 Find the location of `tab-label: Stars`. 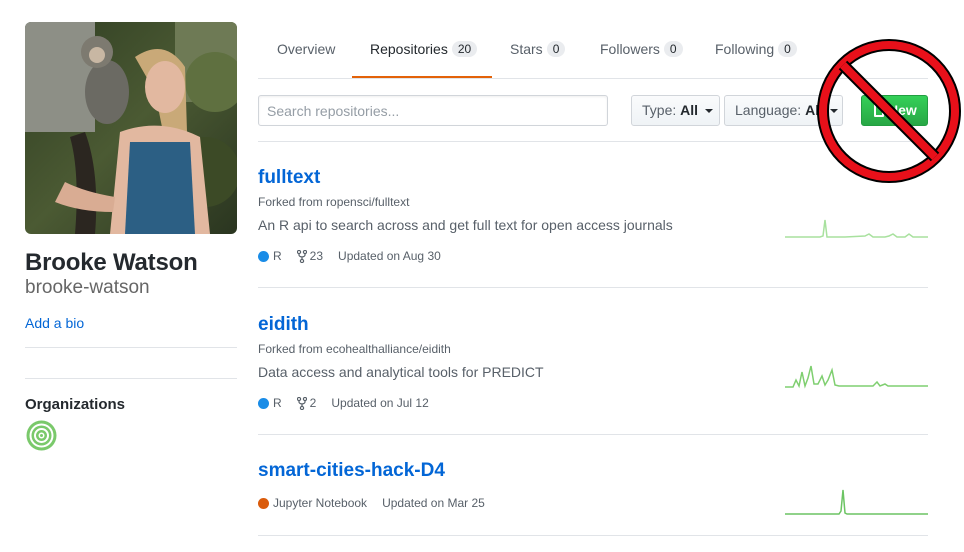

tab-label: Stars is located at coordinates (526, 49).